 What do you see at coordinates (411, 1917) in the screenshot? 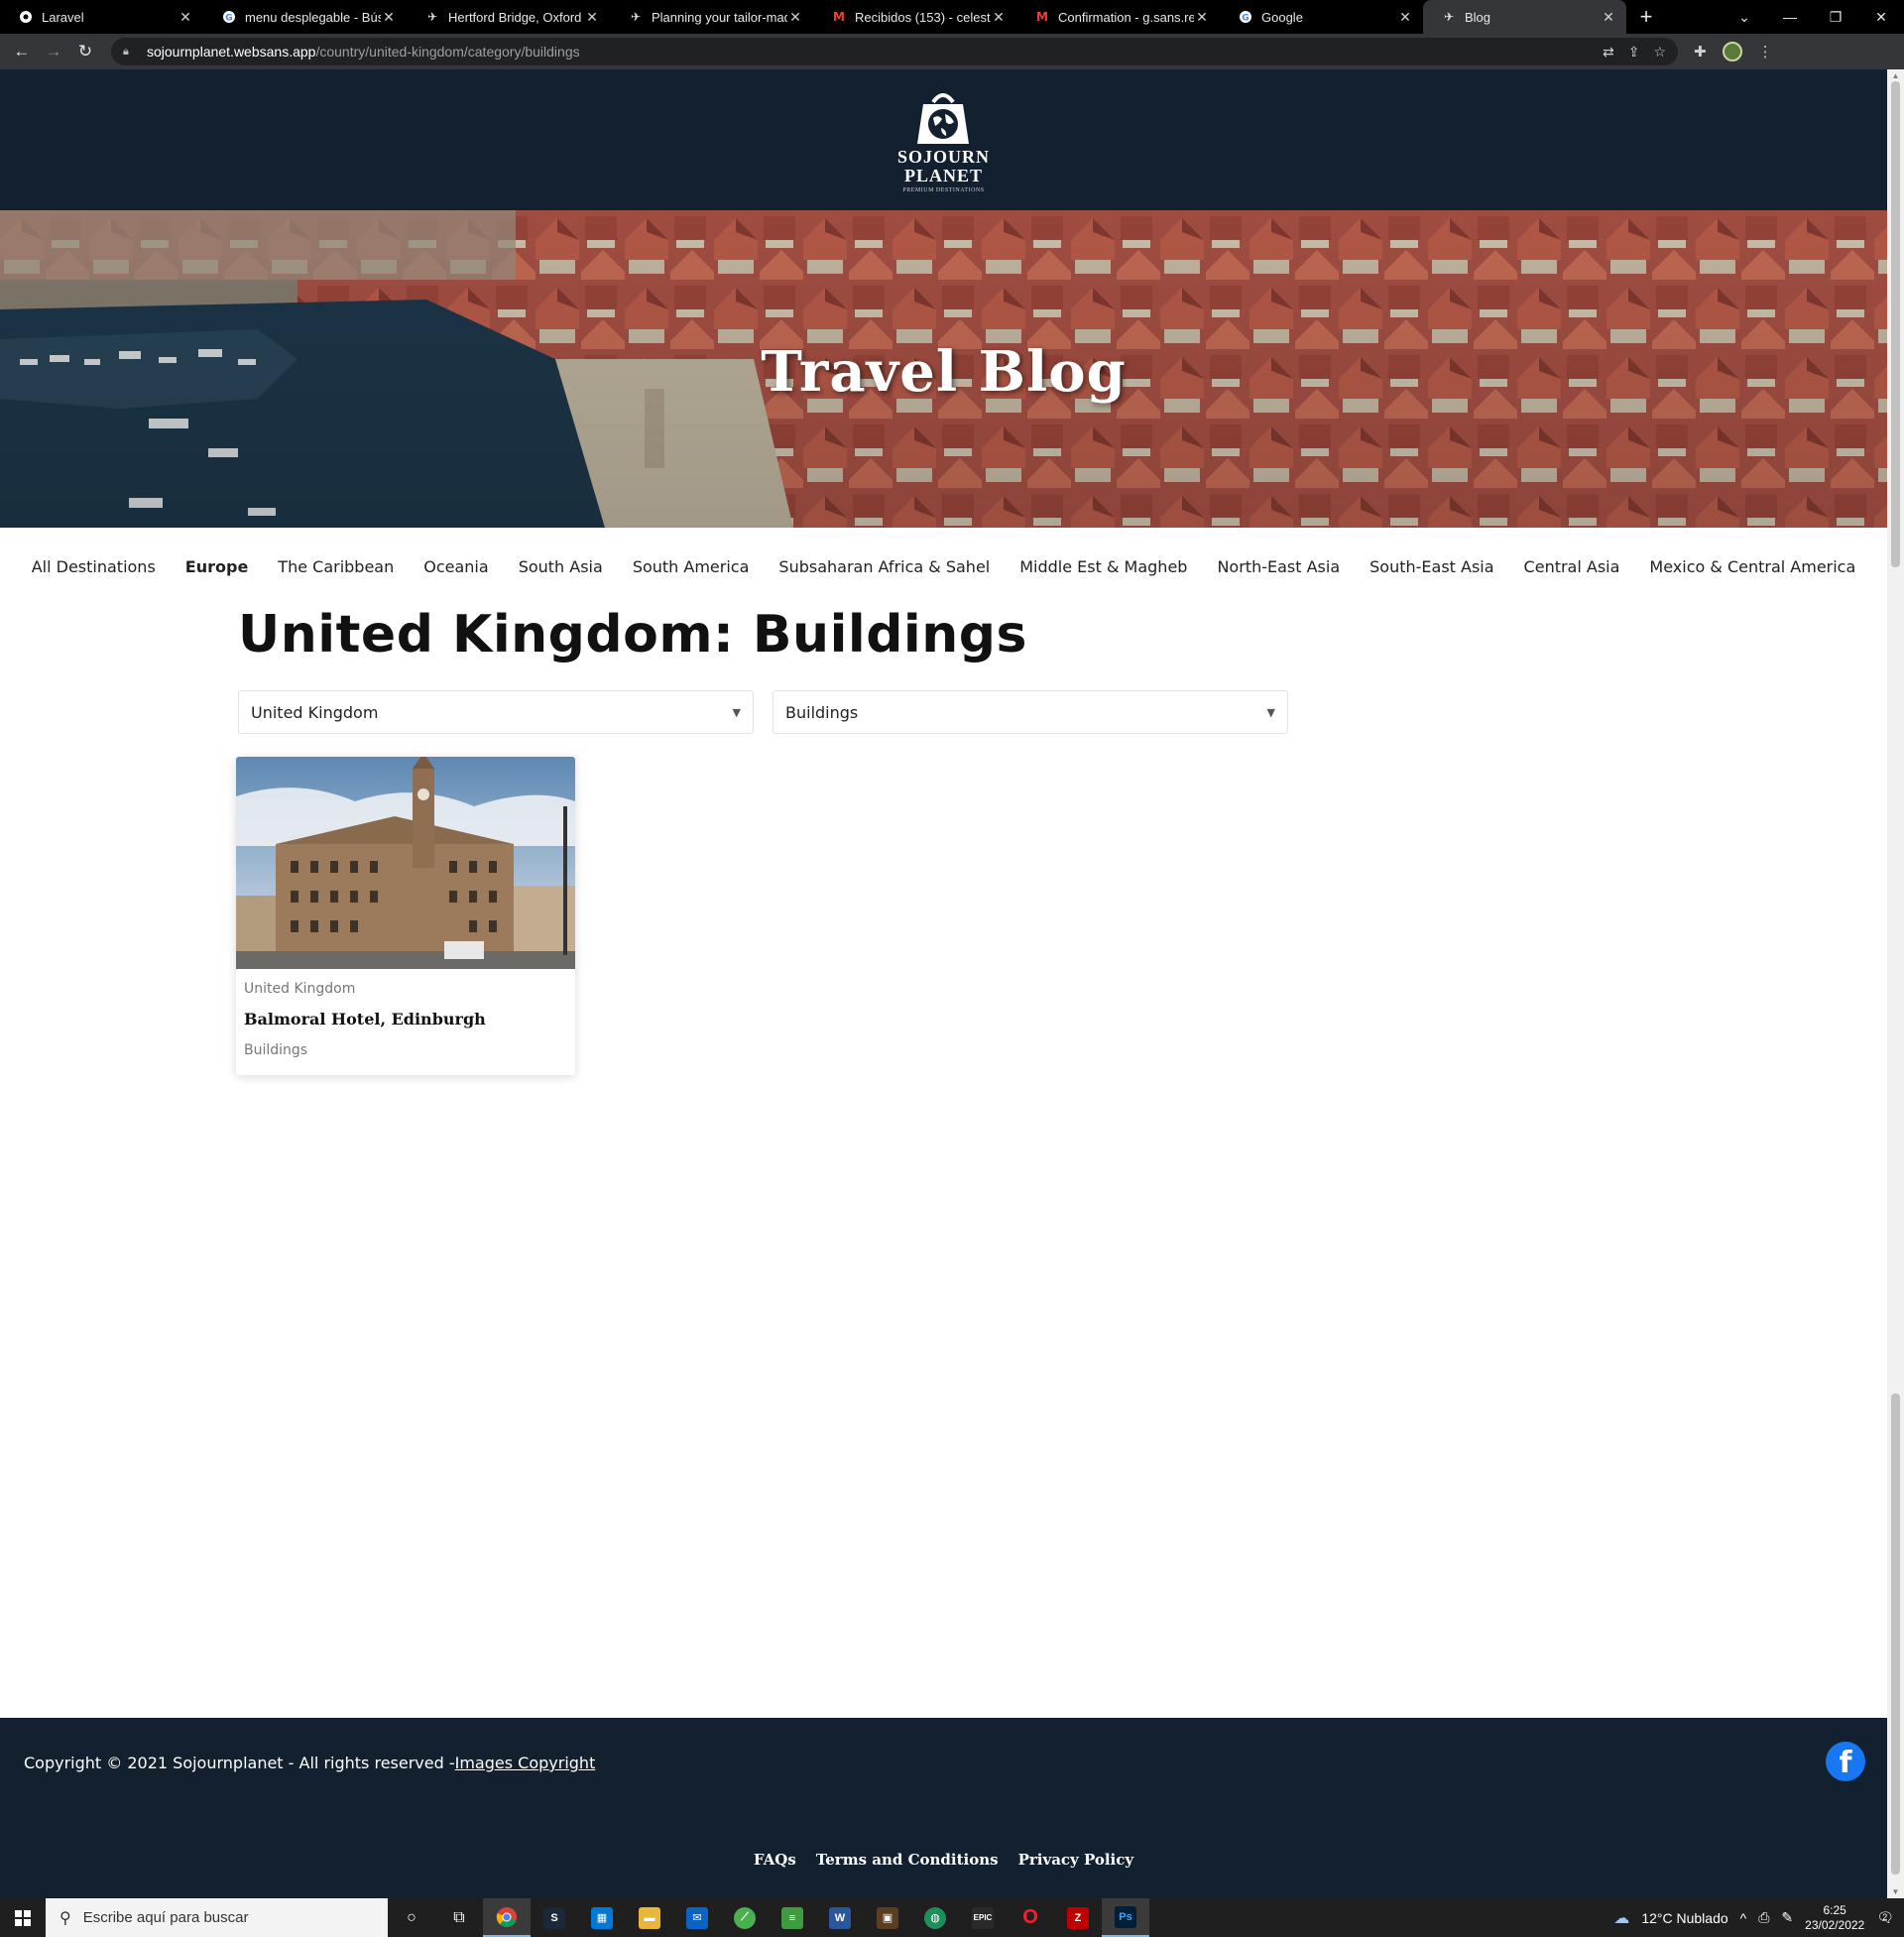
I see `cortana-icon: ○` at bounding box center [411, 1917].